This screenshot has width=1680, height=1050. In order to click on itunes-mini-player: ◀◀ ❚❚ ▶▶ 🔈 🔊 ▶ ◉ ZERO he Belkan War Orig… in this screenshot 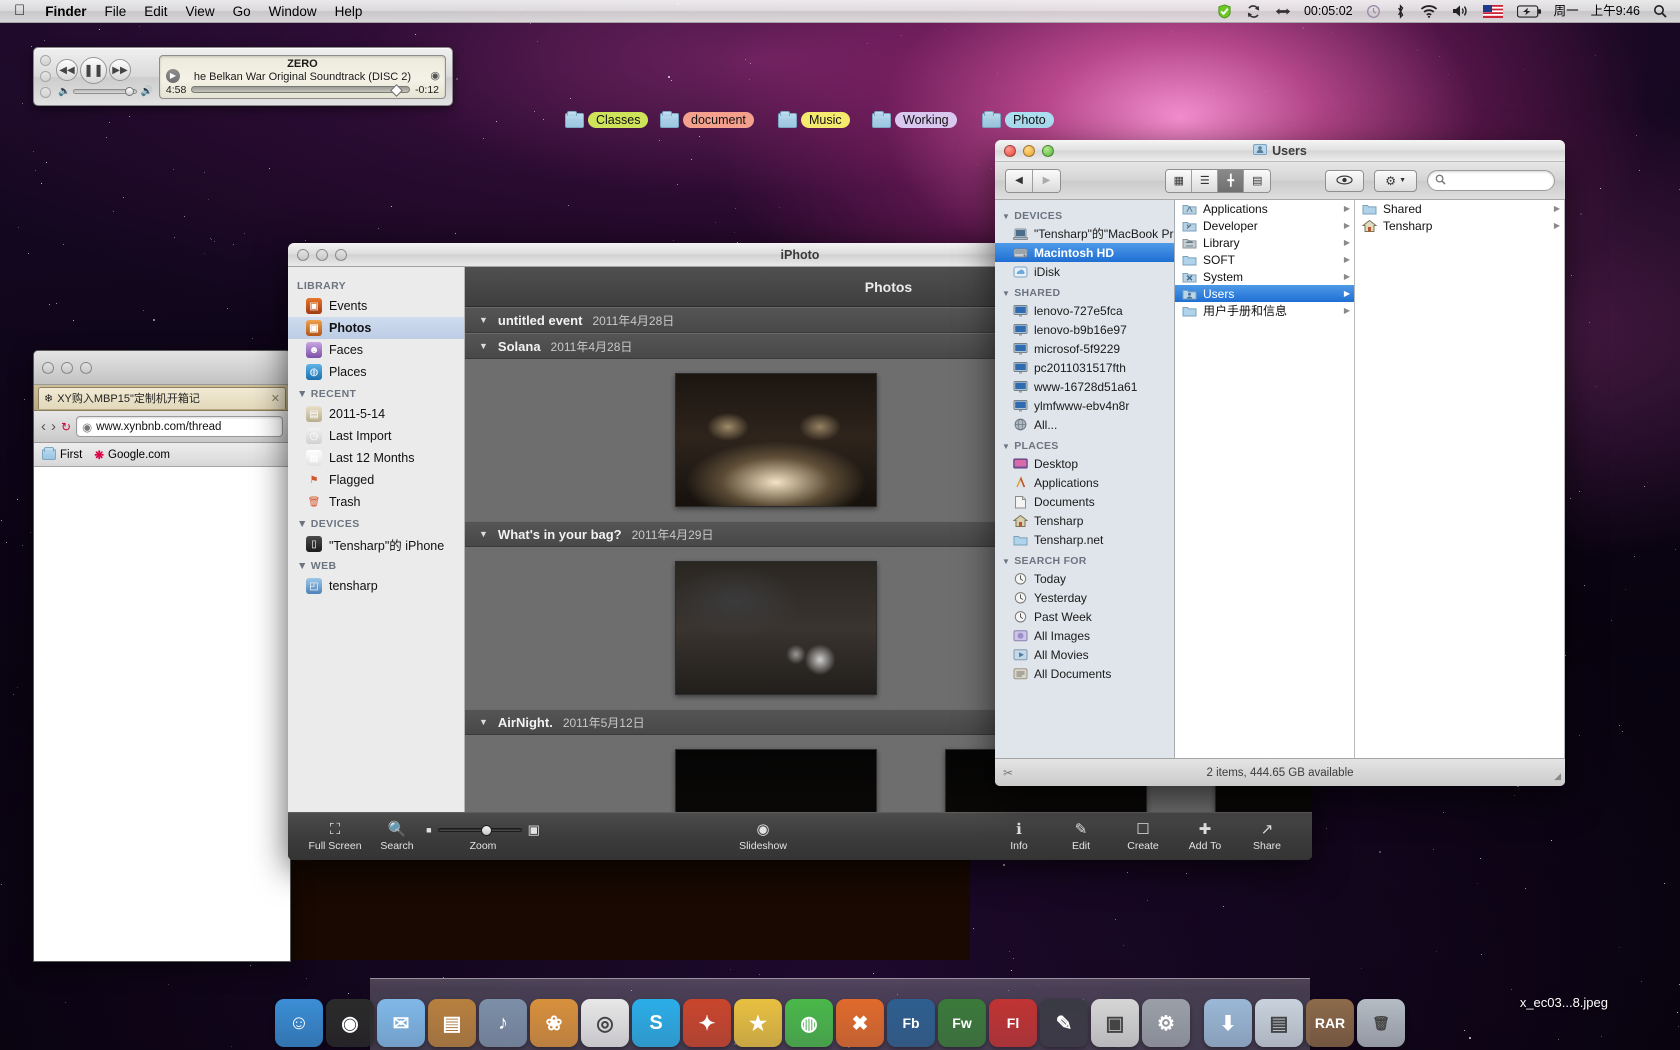, I will do `click(243, 76)`.